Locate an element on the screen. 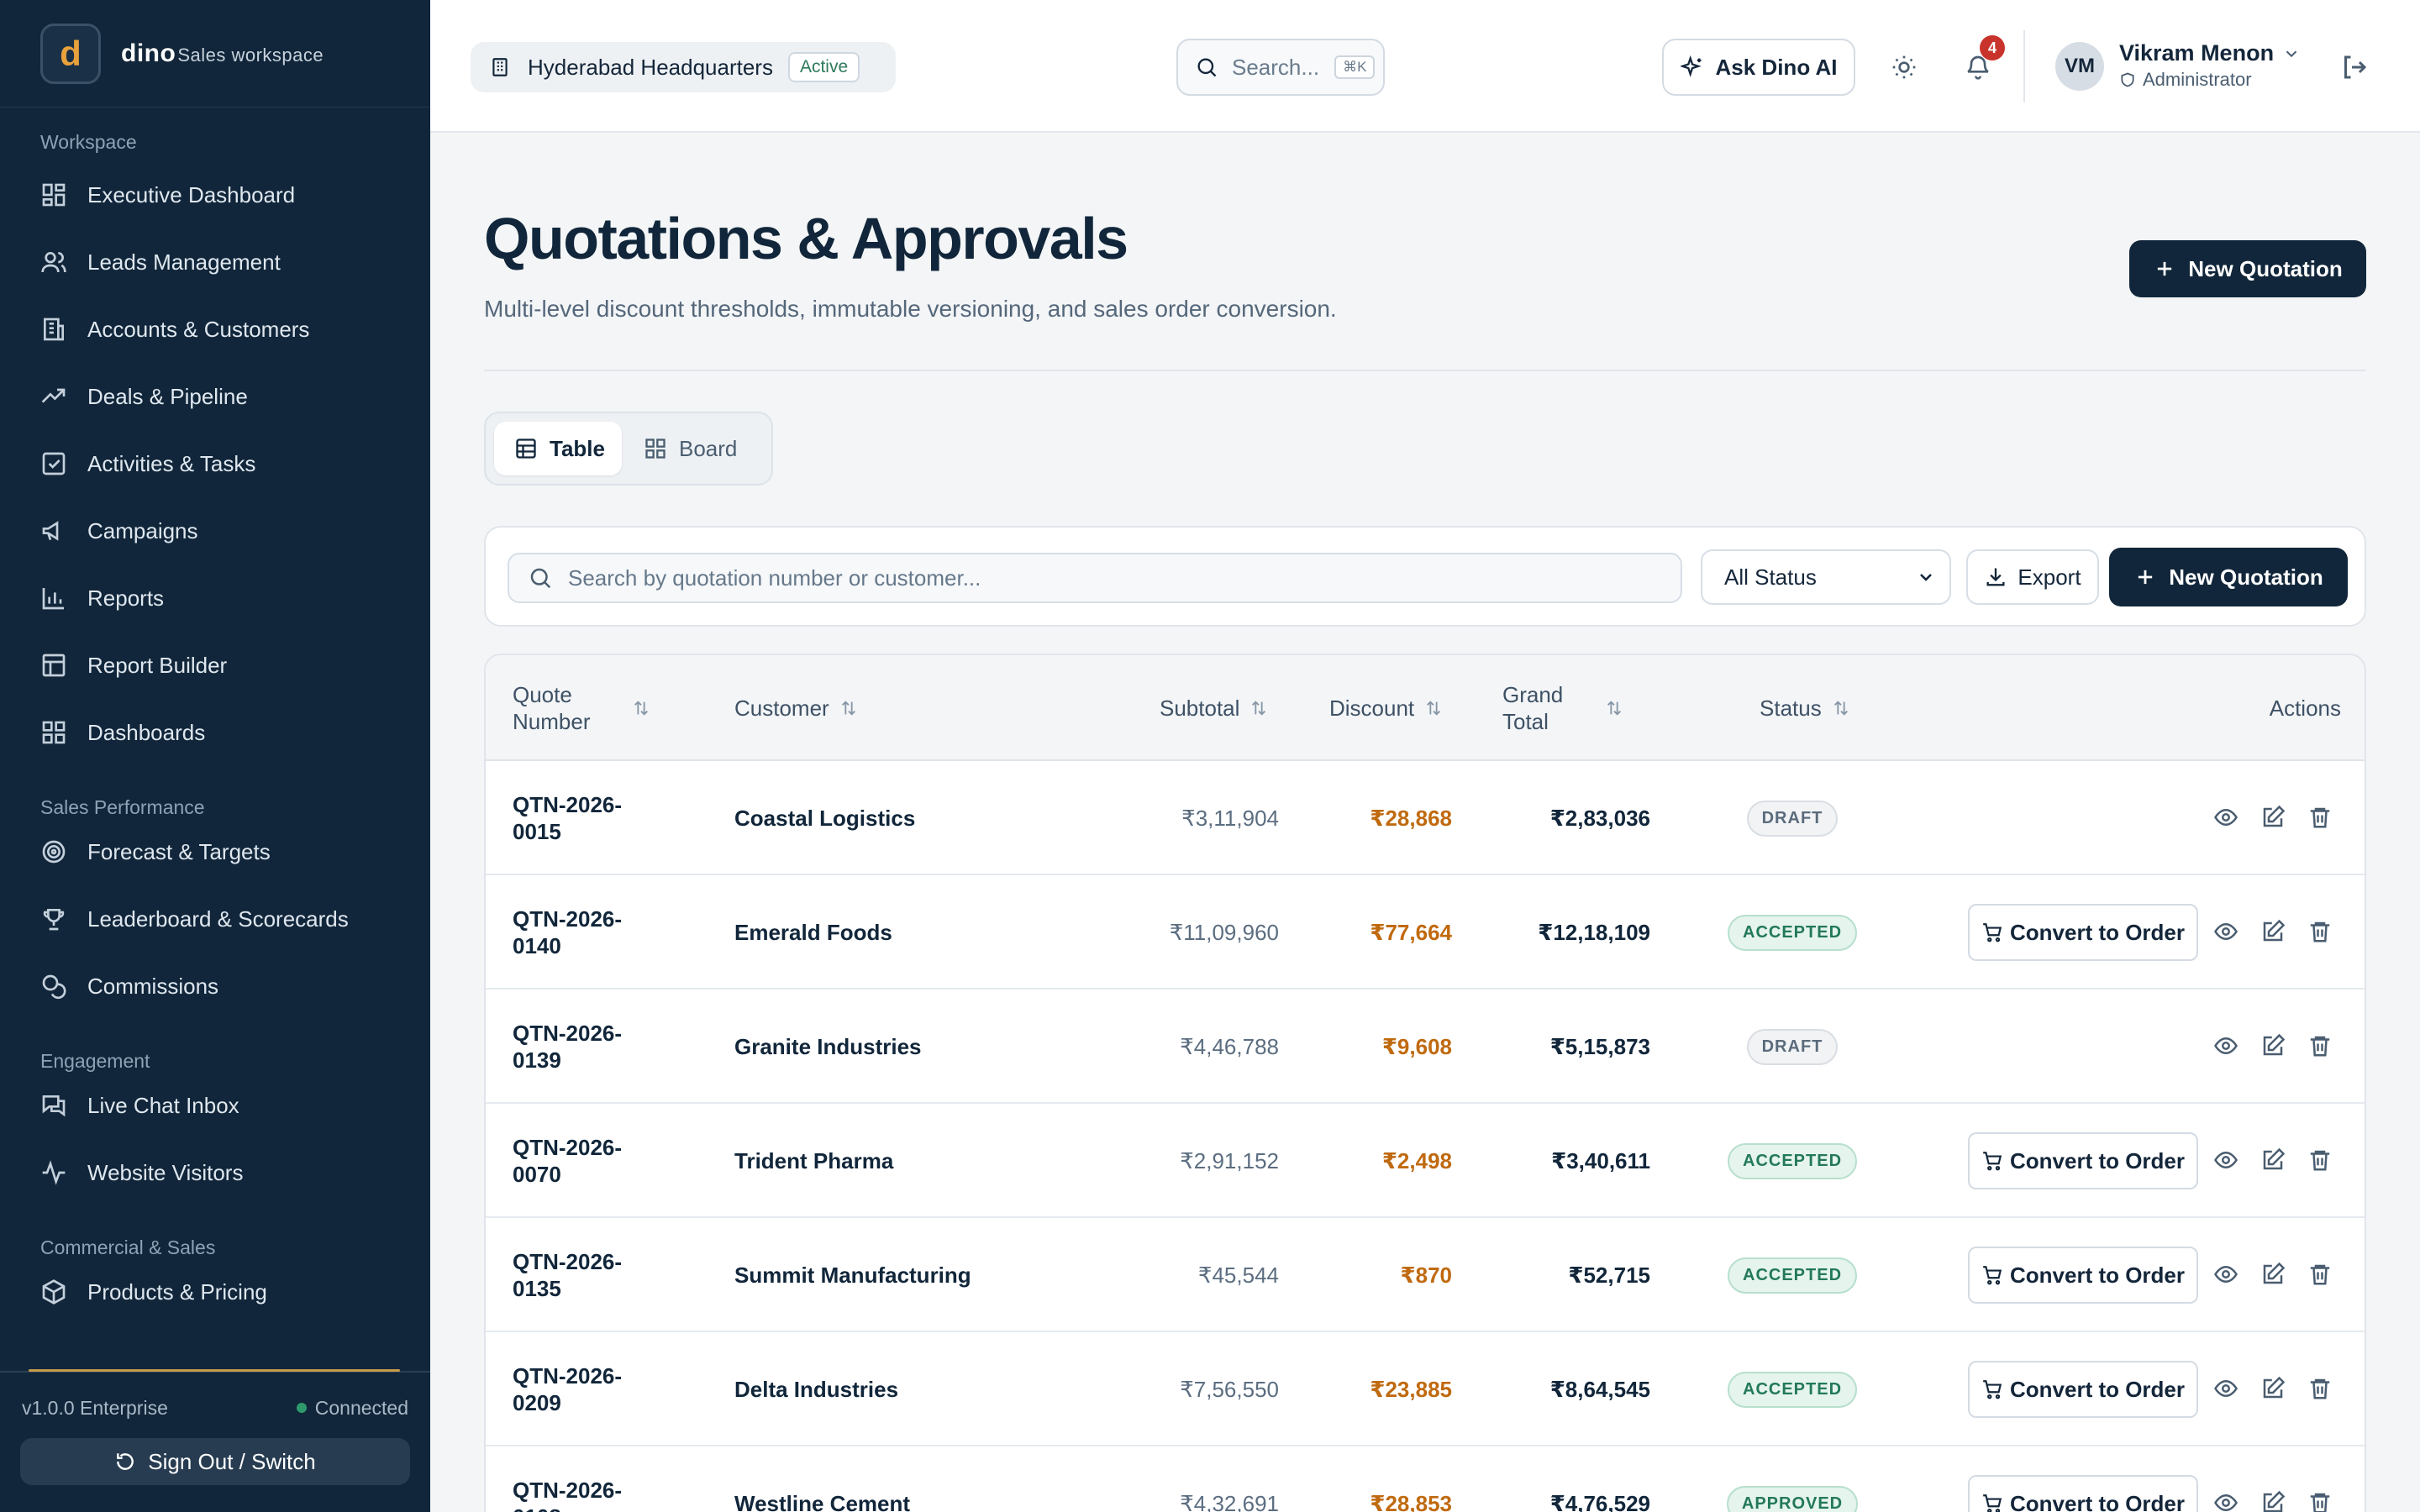 This screenshot has height=1512, width=2420. logout-button is located at coordinates (2354, 67).